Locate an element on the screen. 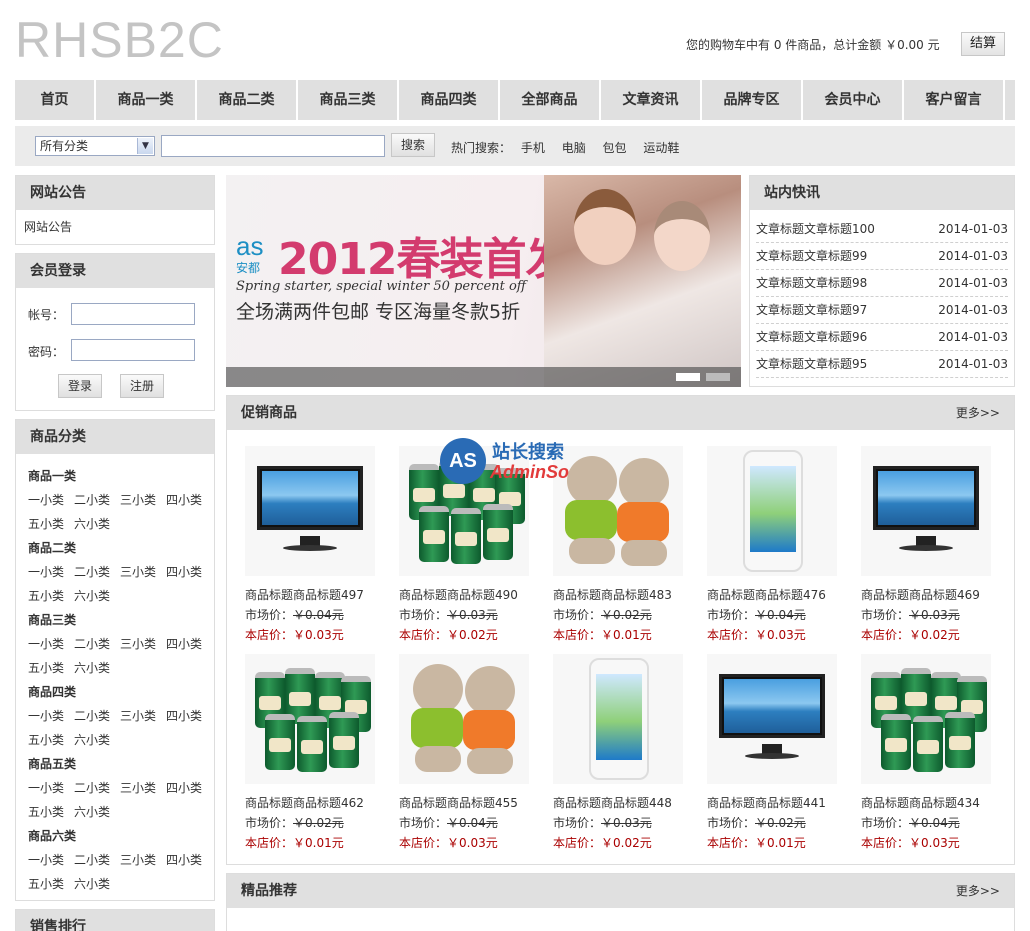 The width and height of the screenshot is (1030, 931). search-button: 搜索 is located at coordinates (413, 145).